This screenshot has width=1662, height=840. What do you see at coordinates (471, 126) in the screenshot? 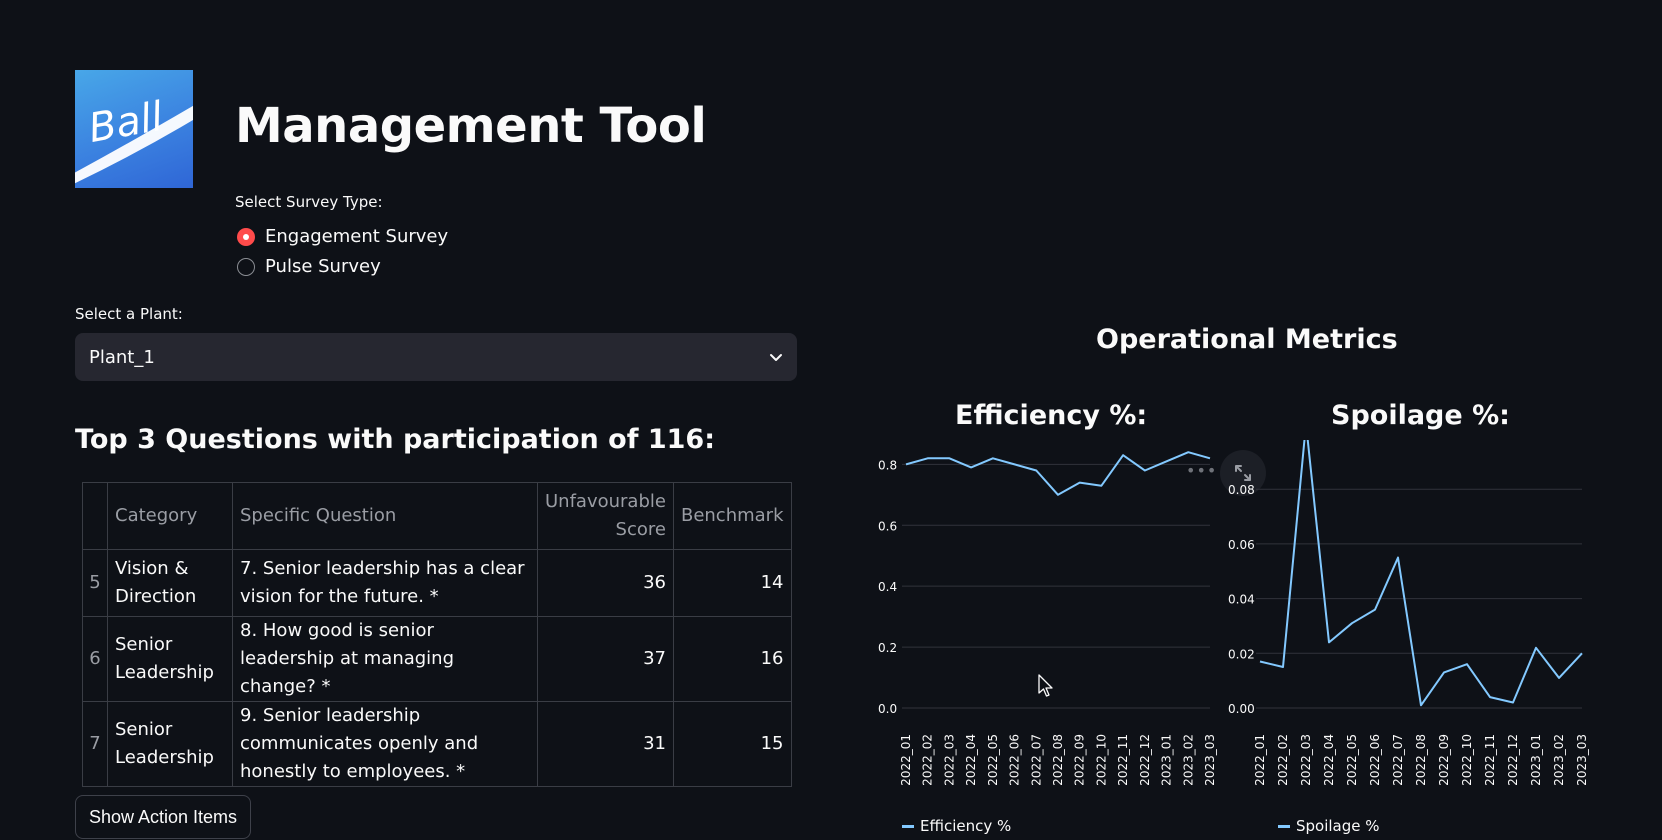
I see `page-title: Management Tool` at bounding box center [471, 126].